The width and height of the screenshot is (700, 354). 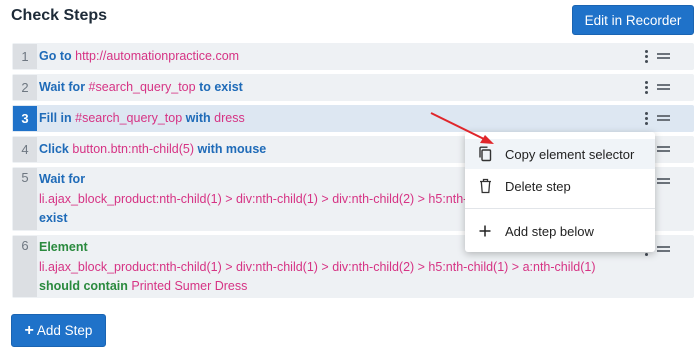 What do you see at coordinates (253, 180) in the screenshot?
I see `step-text-line: Wait for` at bounding box center [253, 180].